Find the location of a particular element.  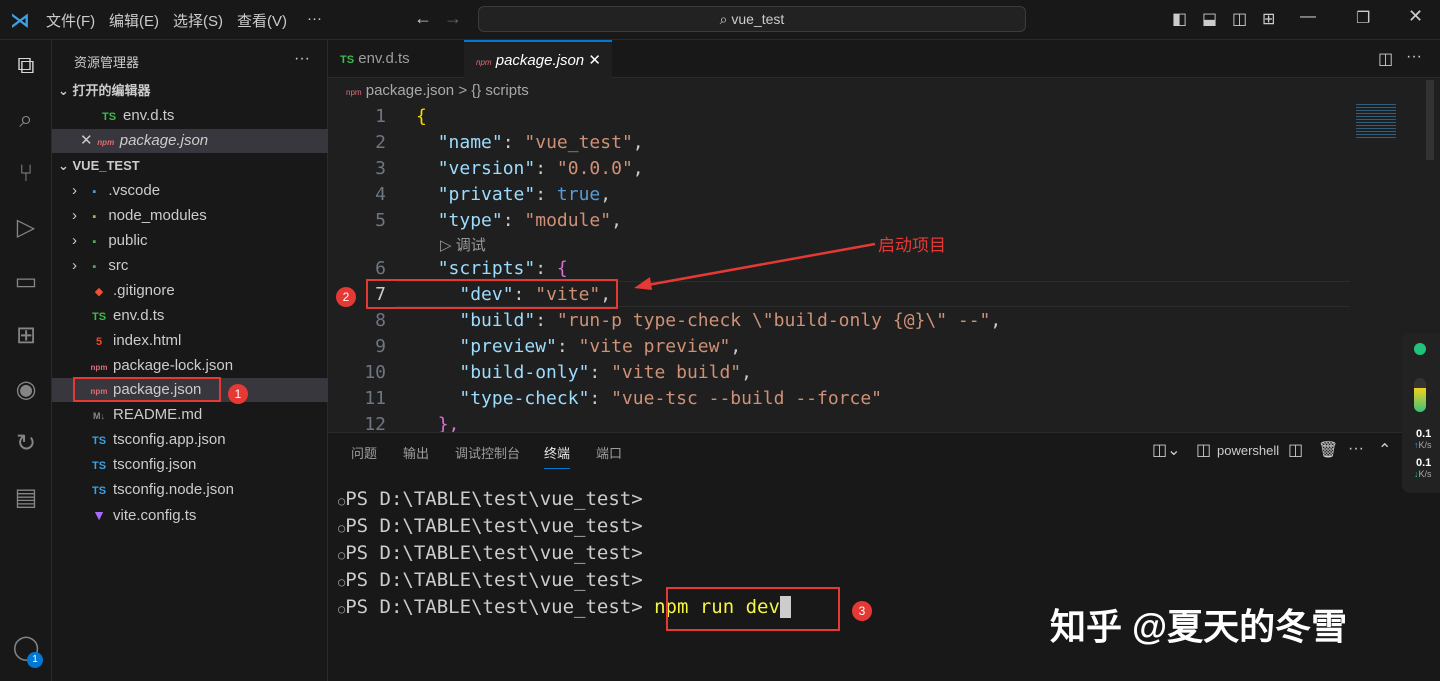

network-monitor-widget: 0.1 ↑K/s 0.1 ↓K/s is located at coordinates (1421, 413).